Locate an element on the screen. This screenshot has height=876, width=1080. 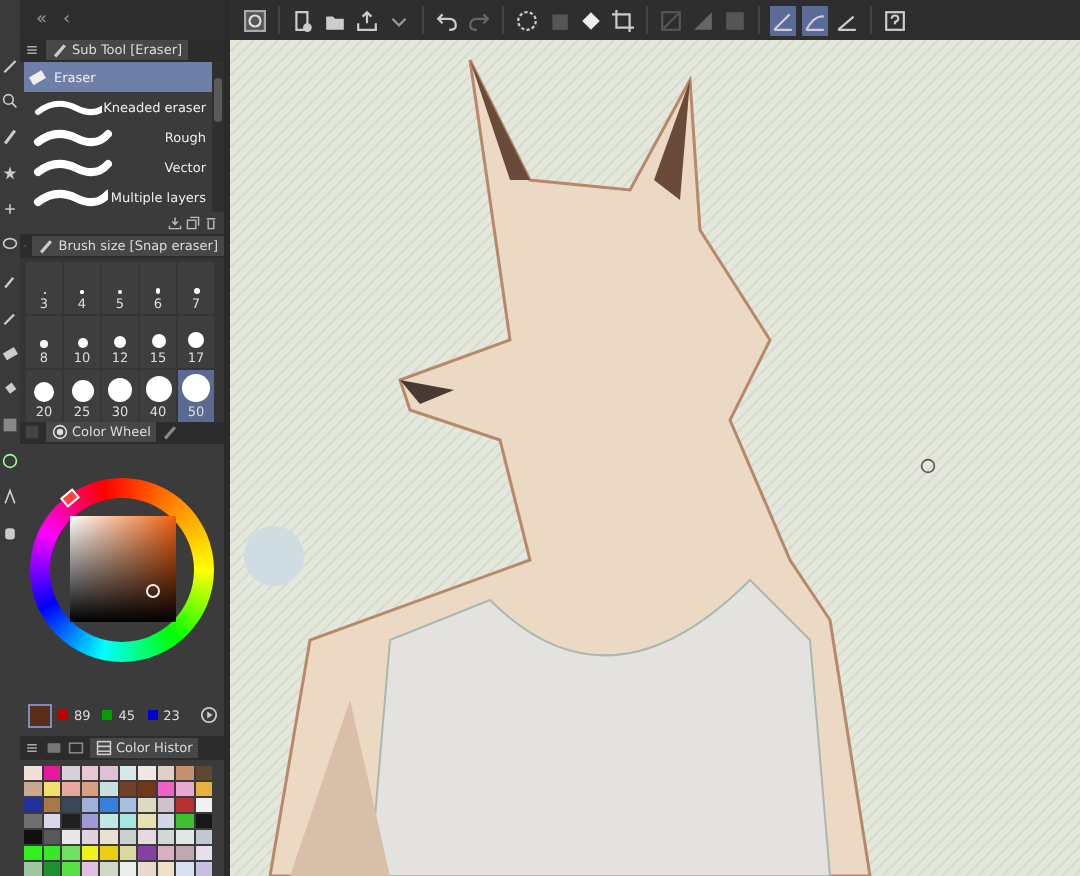
lasso-icon is located at coordinates (10, 245).